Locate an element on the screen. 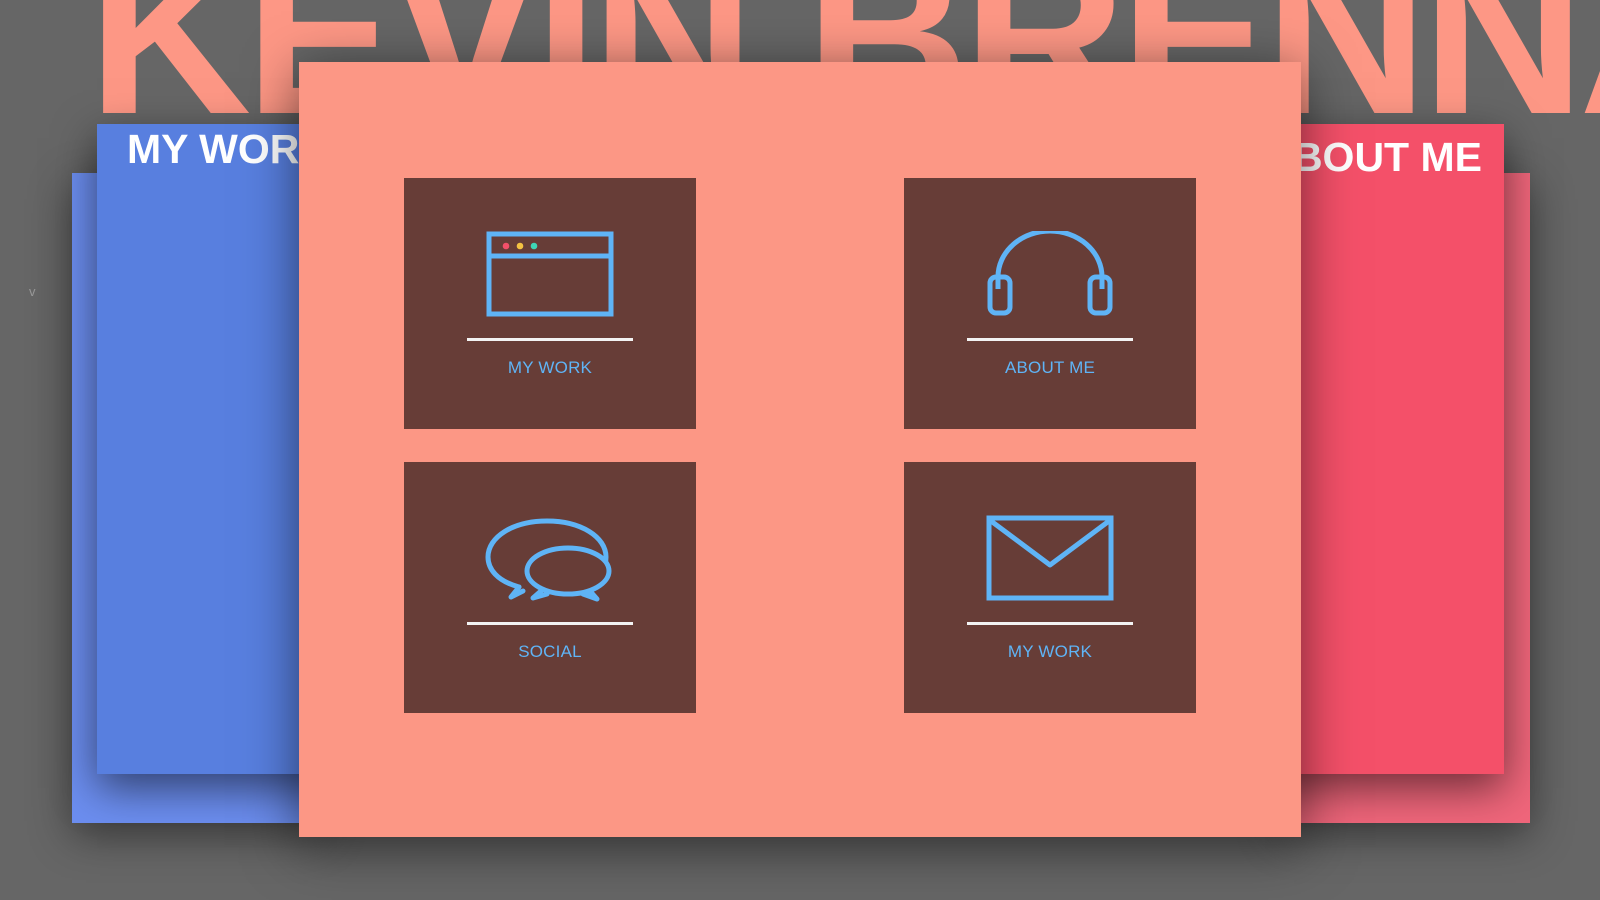  chat-bubbles-icon is located at coordinates (548, 560).